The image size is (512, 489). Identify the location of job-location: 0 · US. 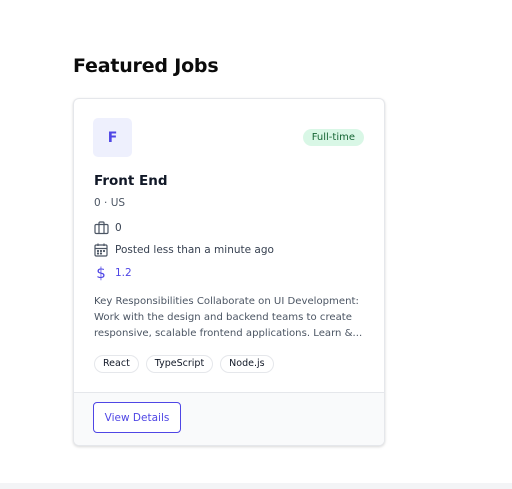
(110, 203).